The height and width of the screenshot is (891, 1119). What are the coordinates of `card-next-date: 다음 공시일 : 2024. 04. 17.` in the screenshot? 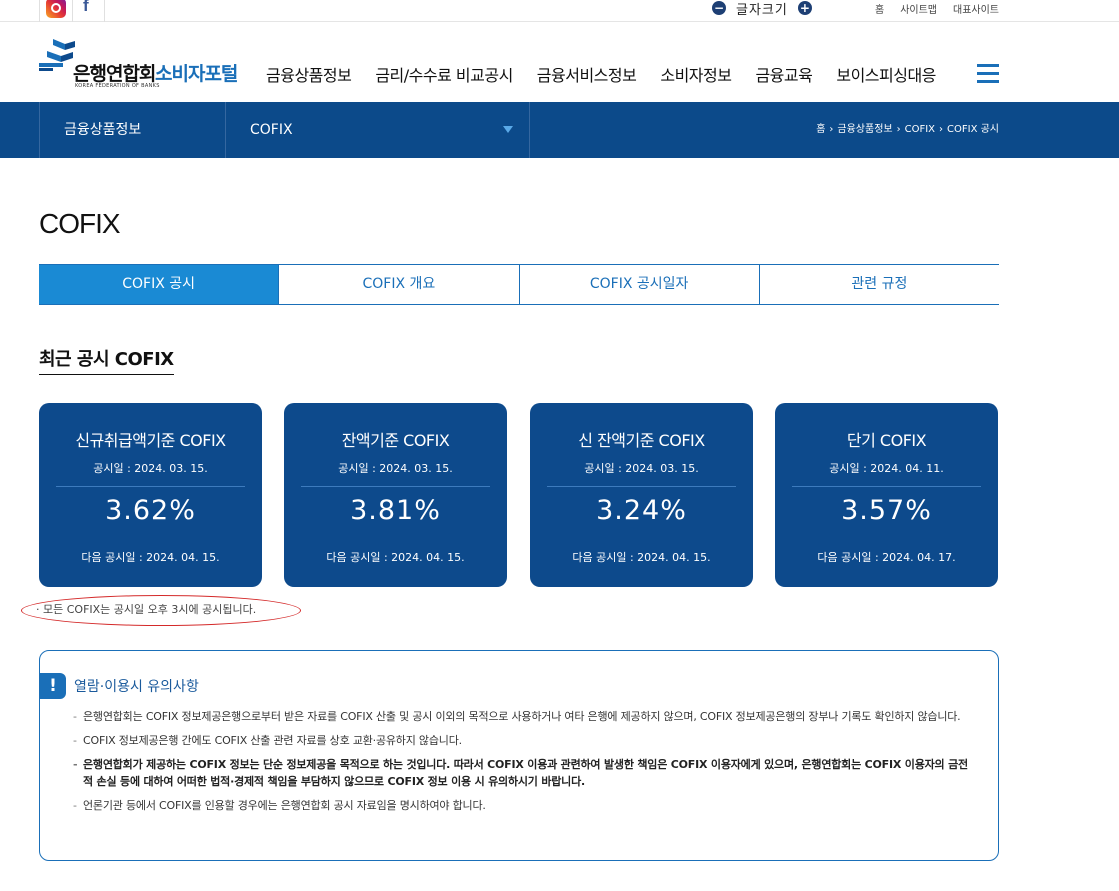 It's located at (886, 557).